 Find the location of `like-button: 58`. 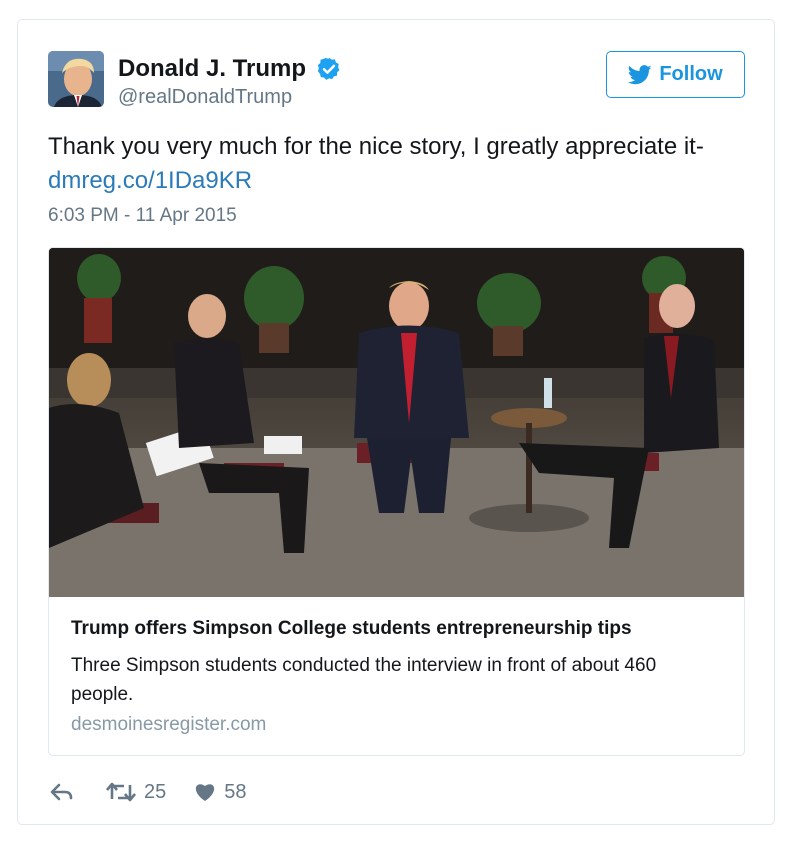

like-button: 58 is located at coordinates (220, 792).